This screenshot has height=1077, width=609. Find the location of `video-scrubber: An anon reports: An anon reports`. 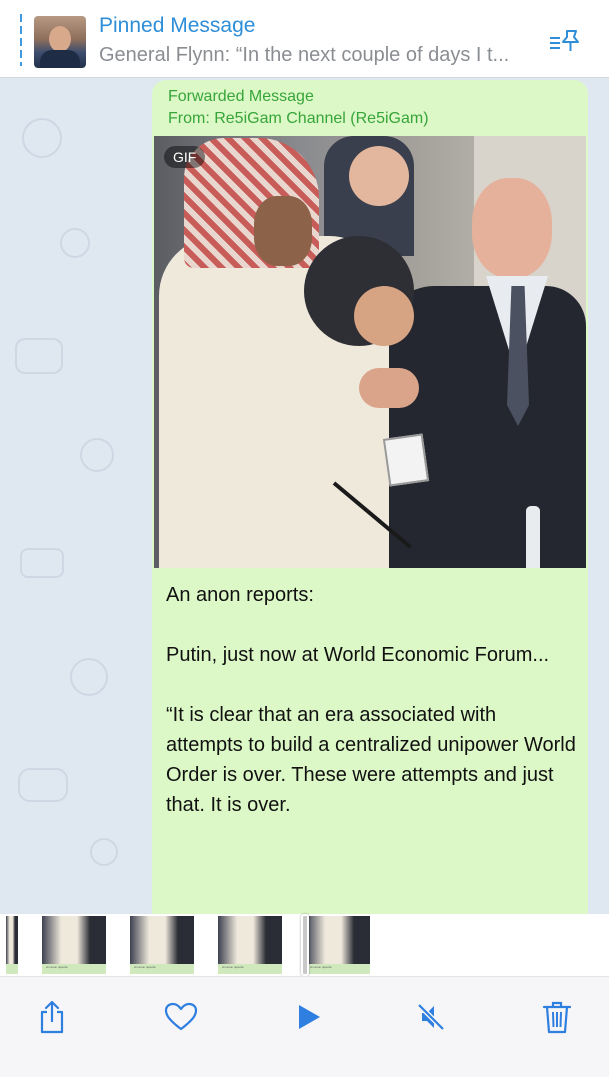

video-scrubber: An anon reports: An anon reports is located at coordinates (304, 945).